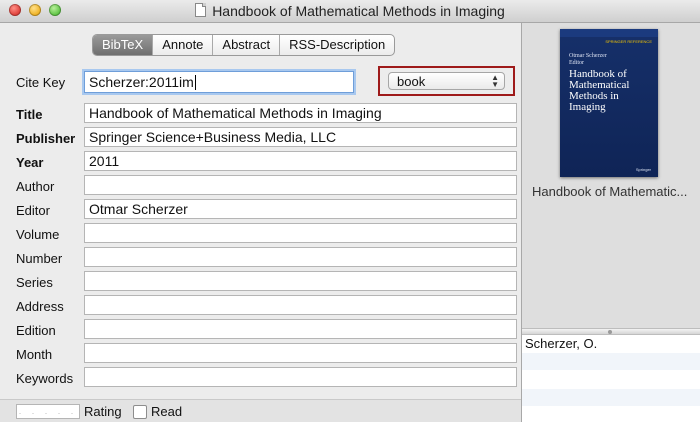 This screenshot has width=700, height=422. I want to click on editor-tabs: BibTeX Annote Abstract RSS-Description, so click(244, 45).